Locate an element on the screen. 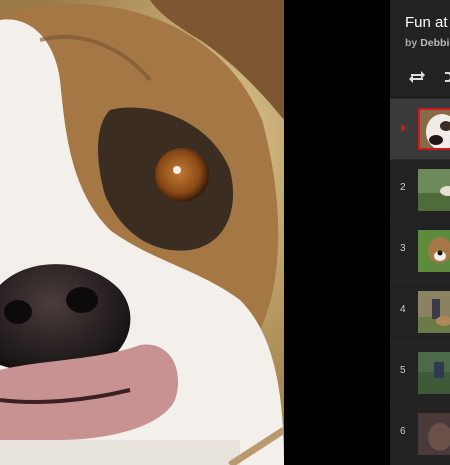  playlist-items: 2 3 4 5 6 is located at coordinates (420, 281).